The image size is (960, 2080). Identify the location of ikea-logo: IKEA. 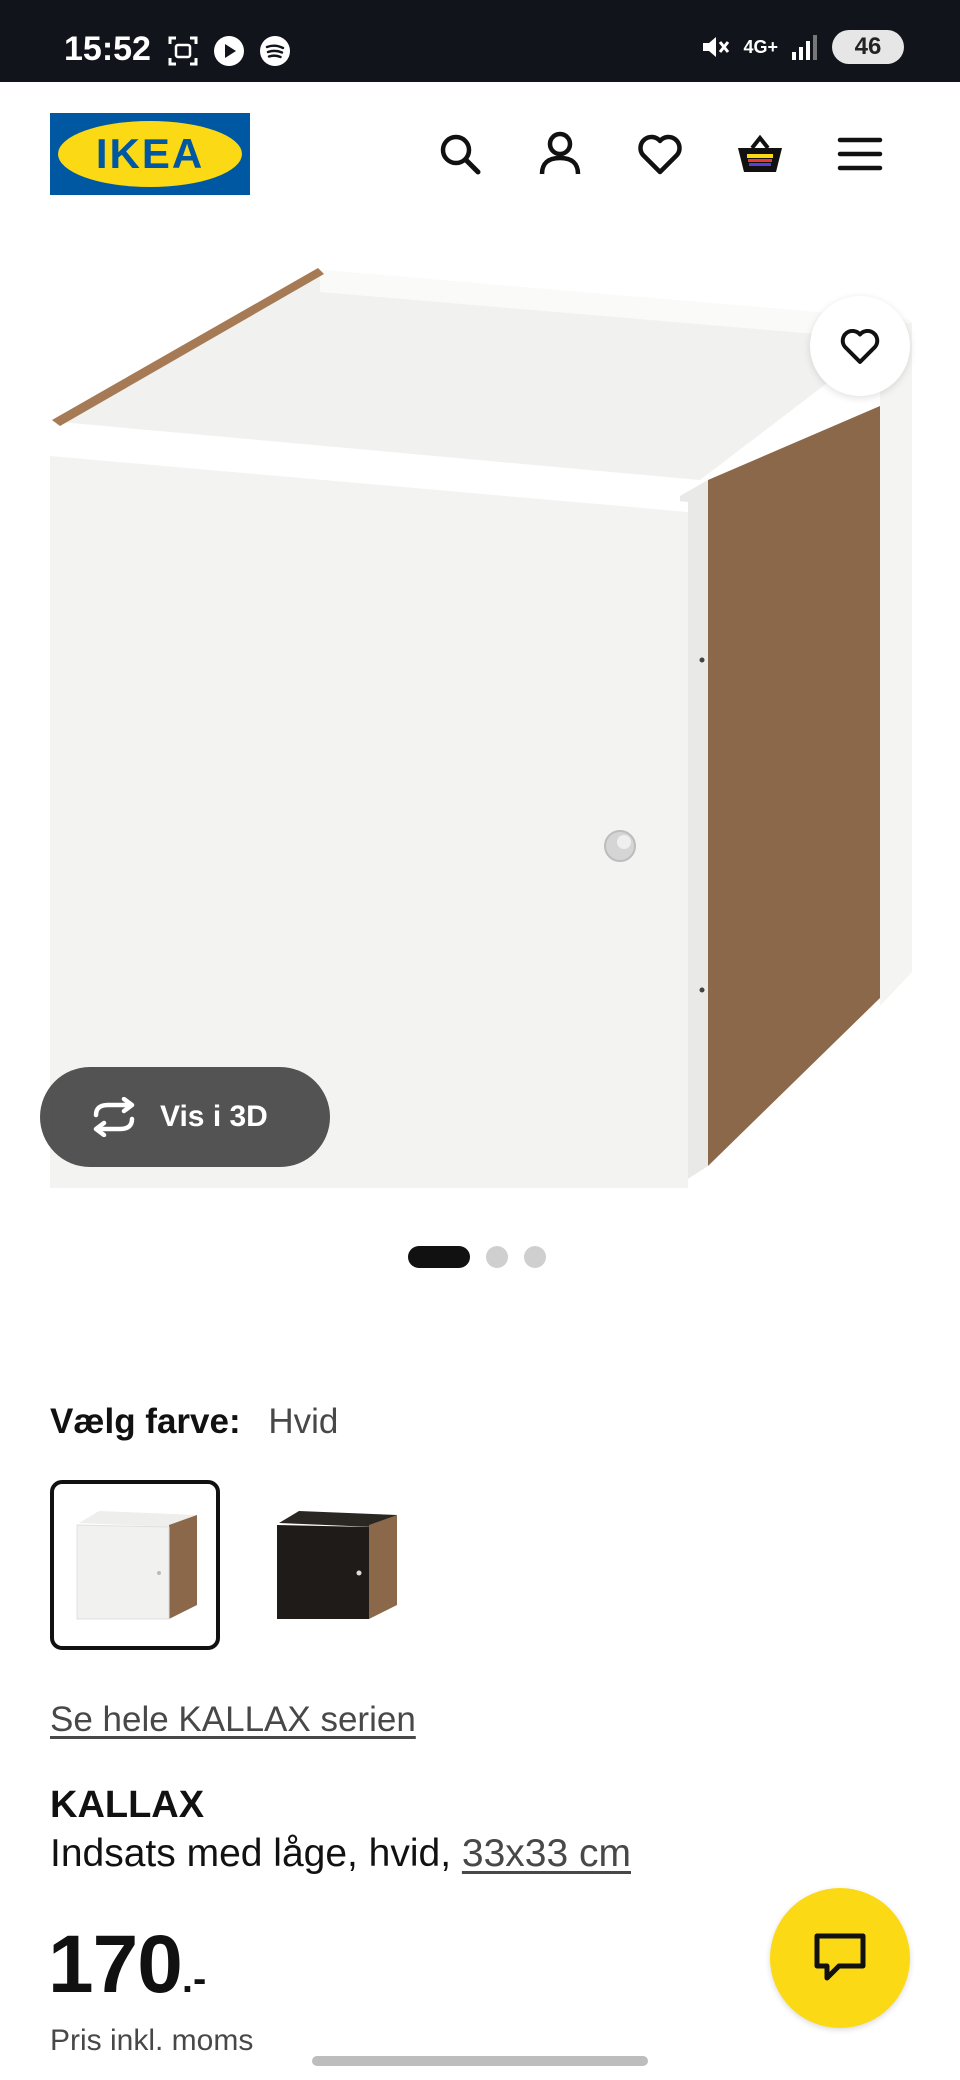
(150, 154).